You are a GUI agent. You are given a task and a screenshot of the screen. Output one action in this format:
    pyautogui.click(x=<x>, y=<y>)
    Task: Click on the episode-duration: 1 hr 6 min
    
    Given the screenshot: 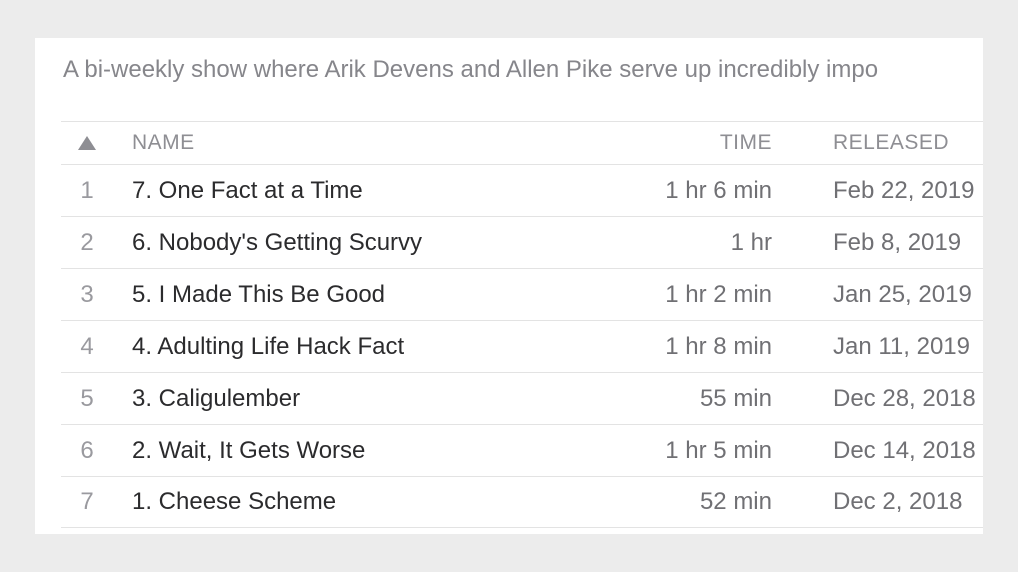 What is the action you would take?
    pyautogui.click(x=718, y=190)
    